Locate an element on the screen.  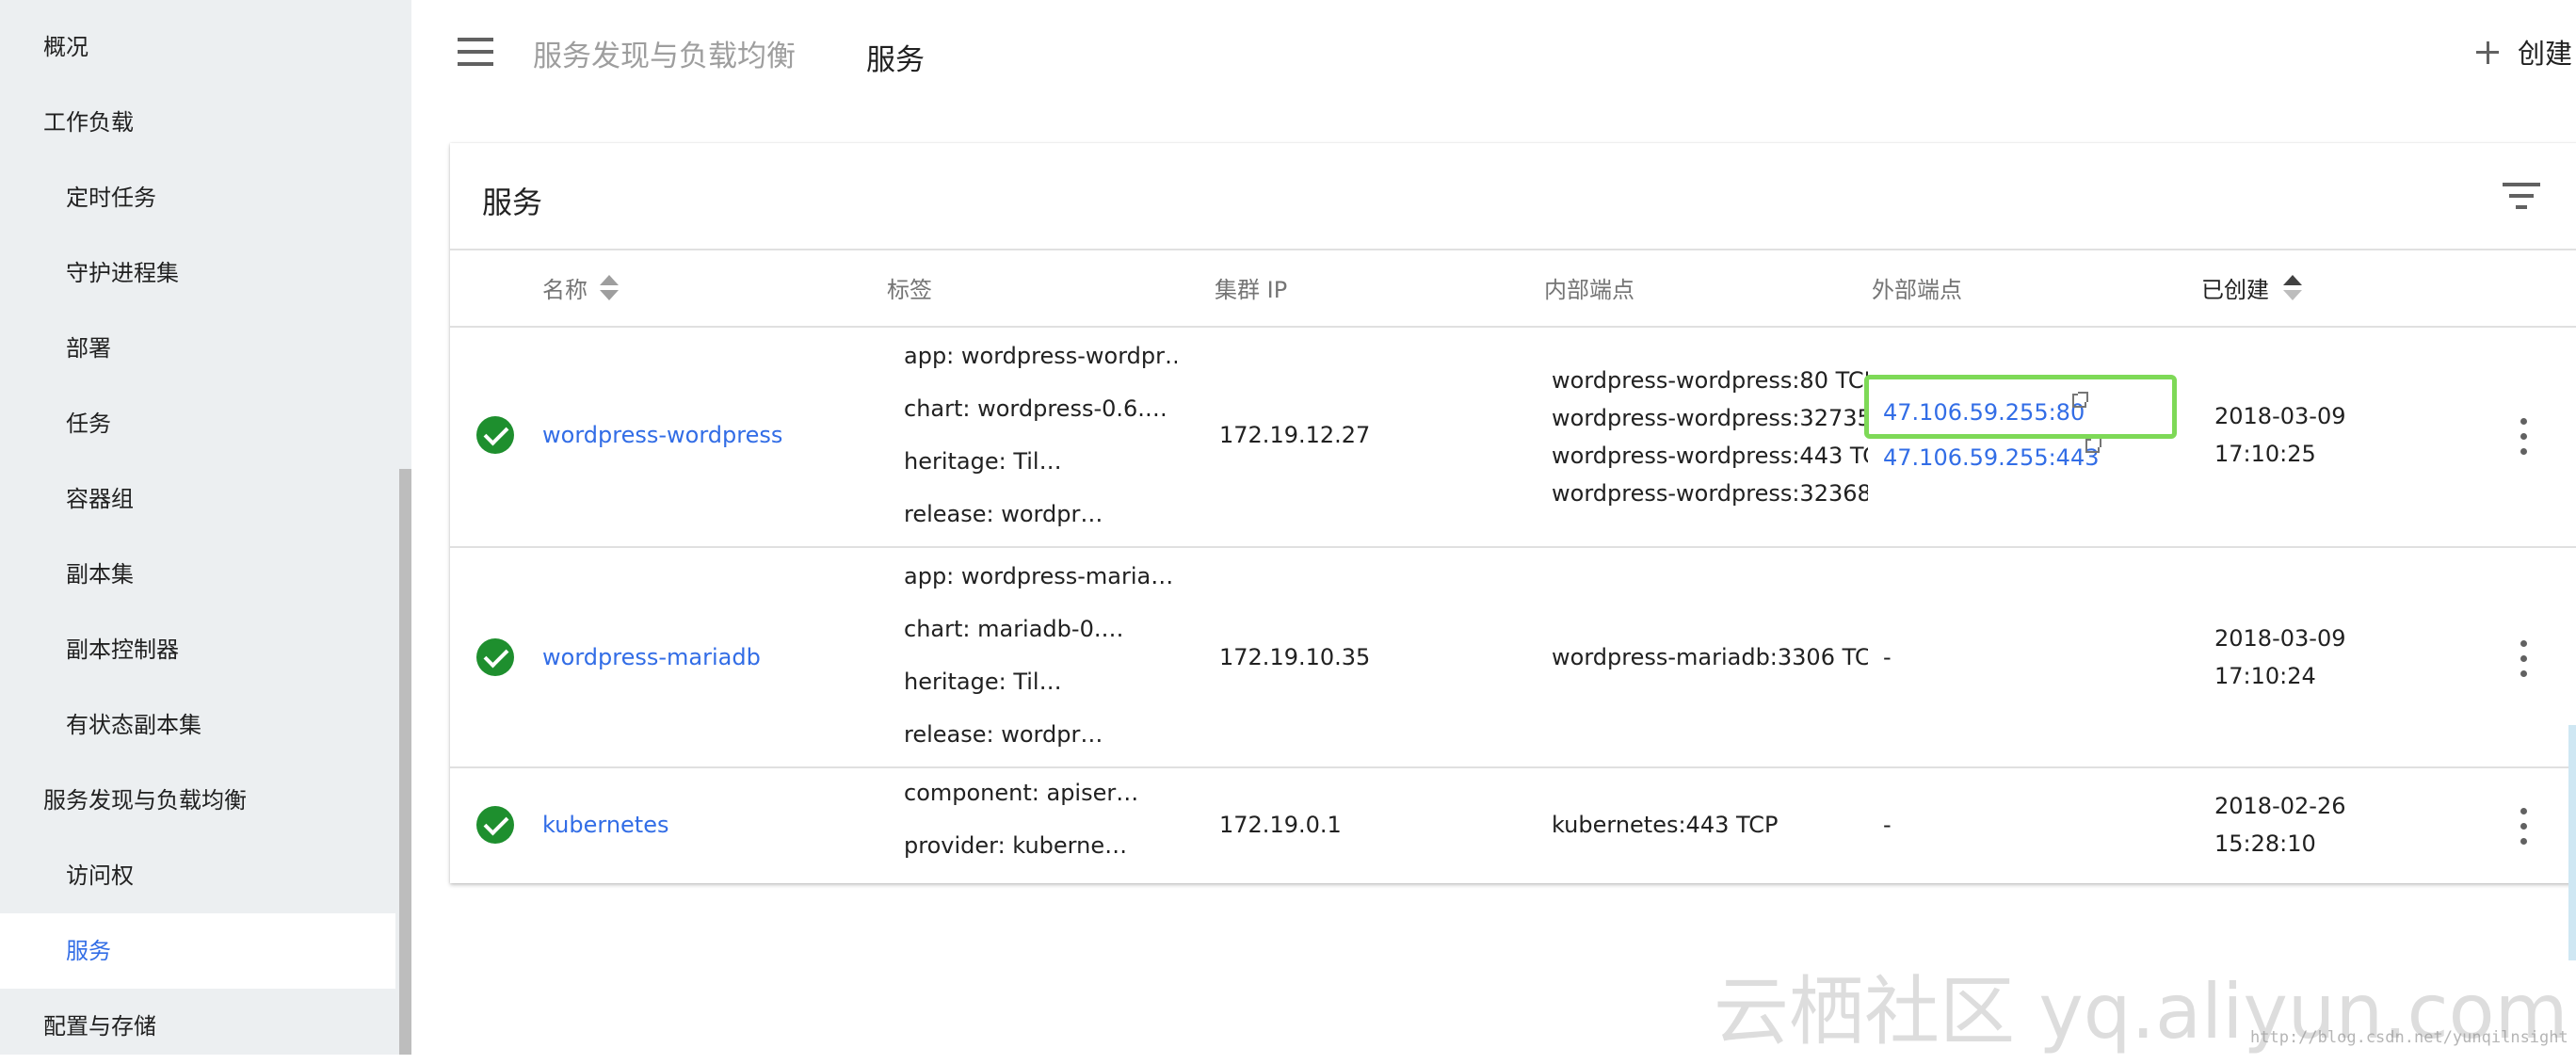
sidebar-item-label: 副本集 is located at coordinates (100, 574).